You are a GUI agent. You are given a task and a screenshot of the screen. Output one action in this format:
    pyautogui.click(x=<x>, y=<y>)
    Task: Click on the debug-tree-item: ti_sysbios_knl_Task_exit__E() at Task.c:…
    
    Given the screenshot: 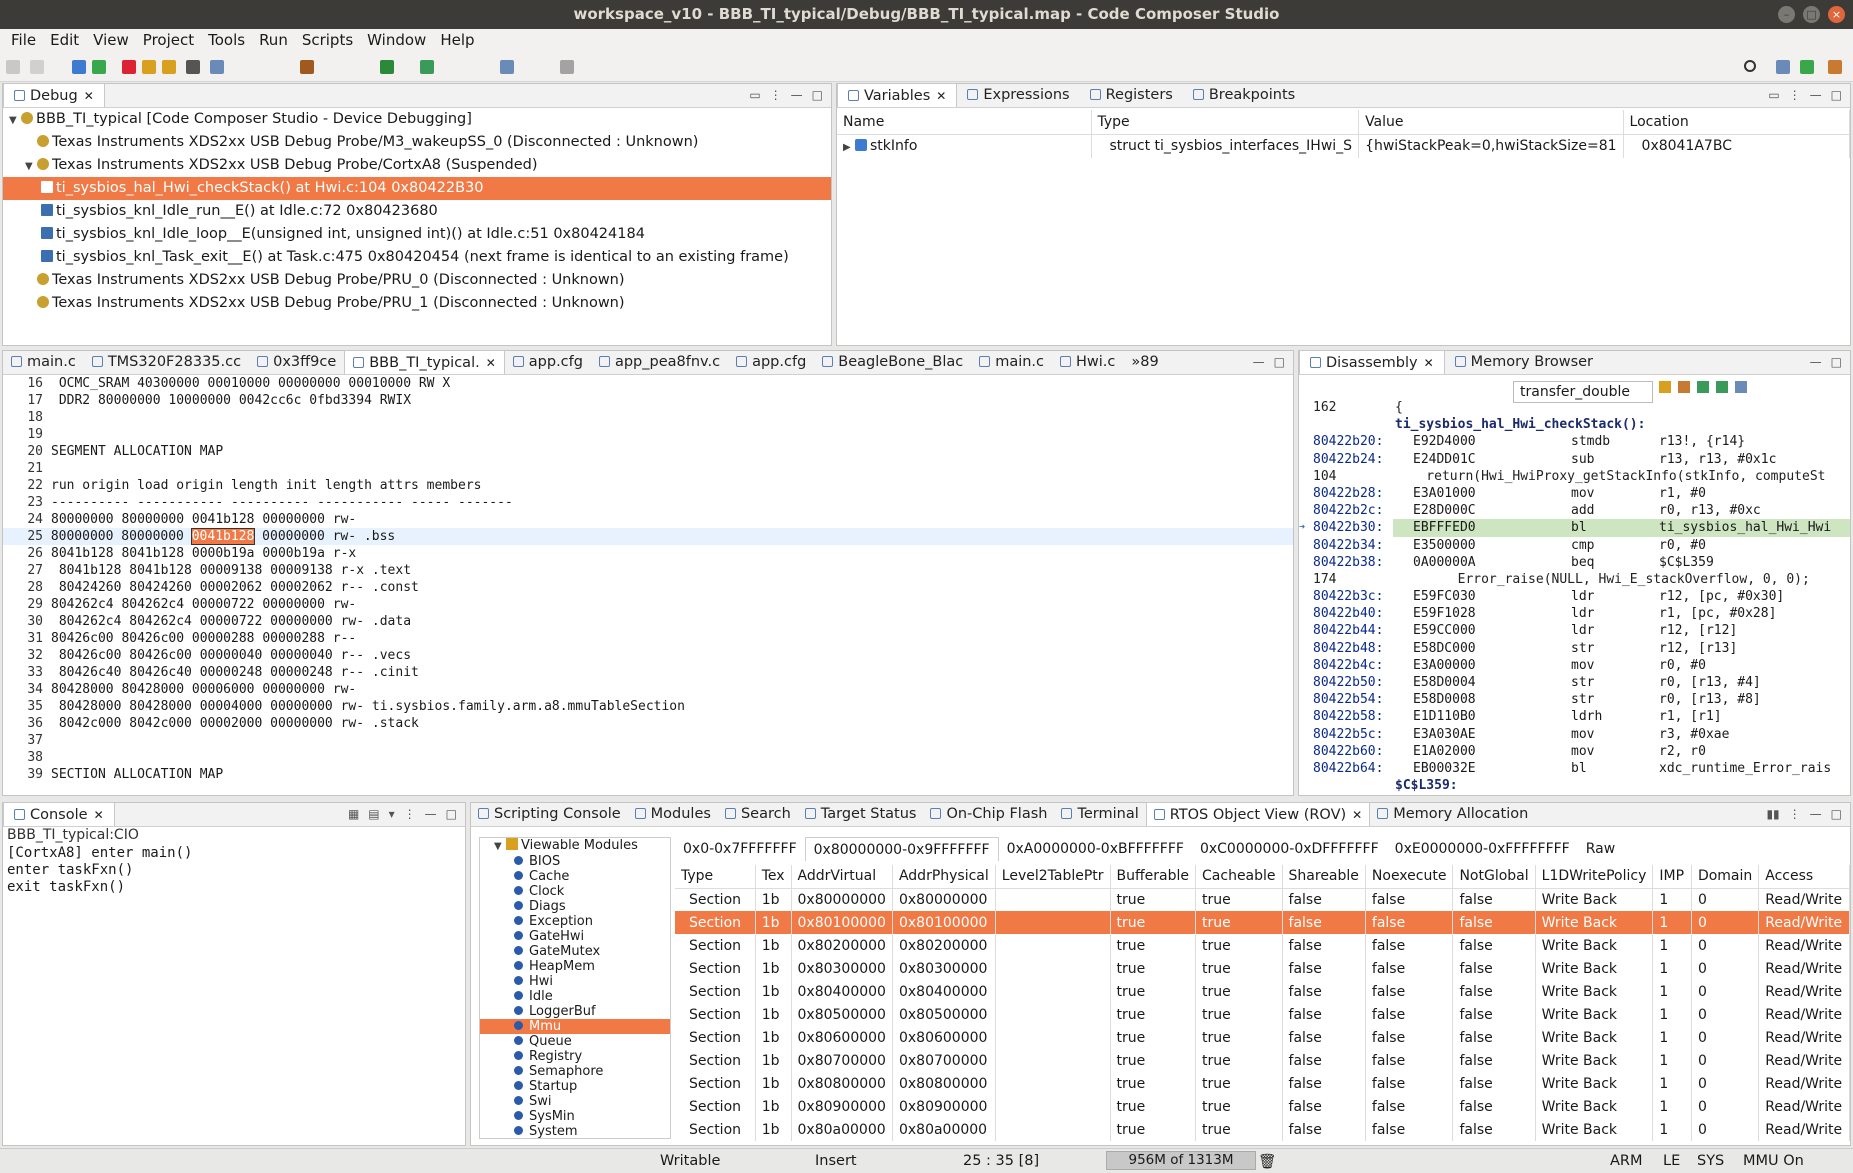 What is the action you would take?
    pyautogui.click(x=417, y=257)
    